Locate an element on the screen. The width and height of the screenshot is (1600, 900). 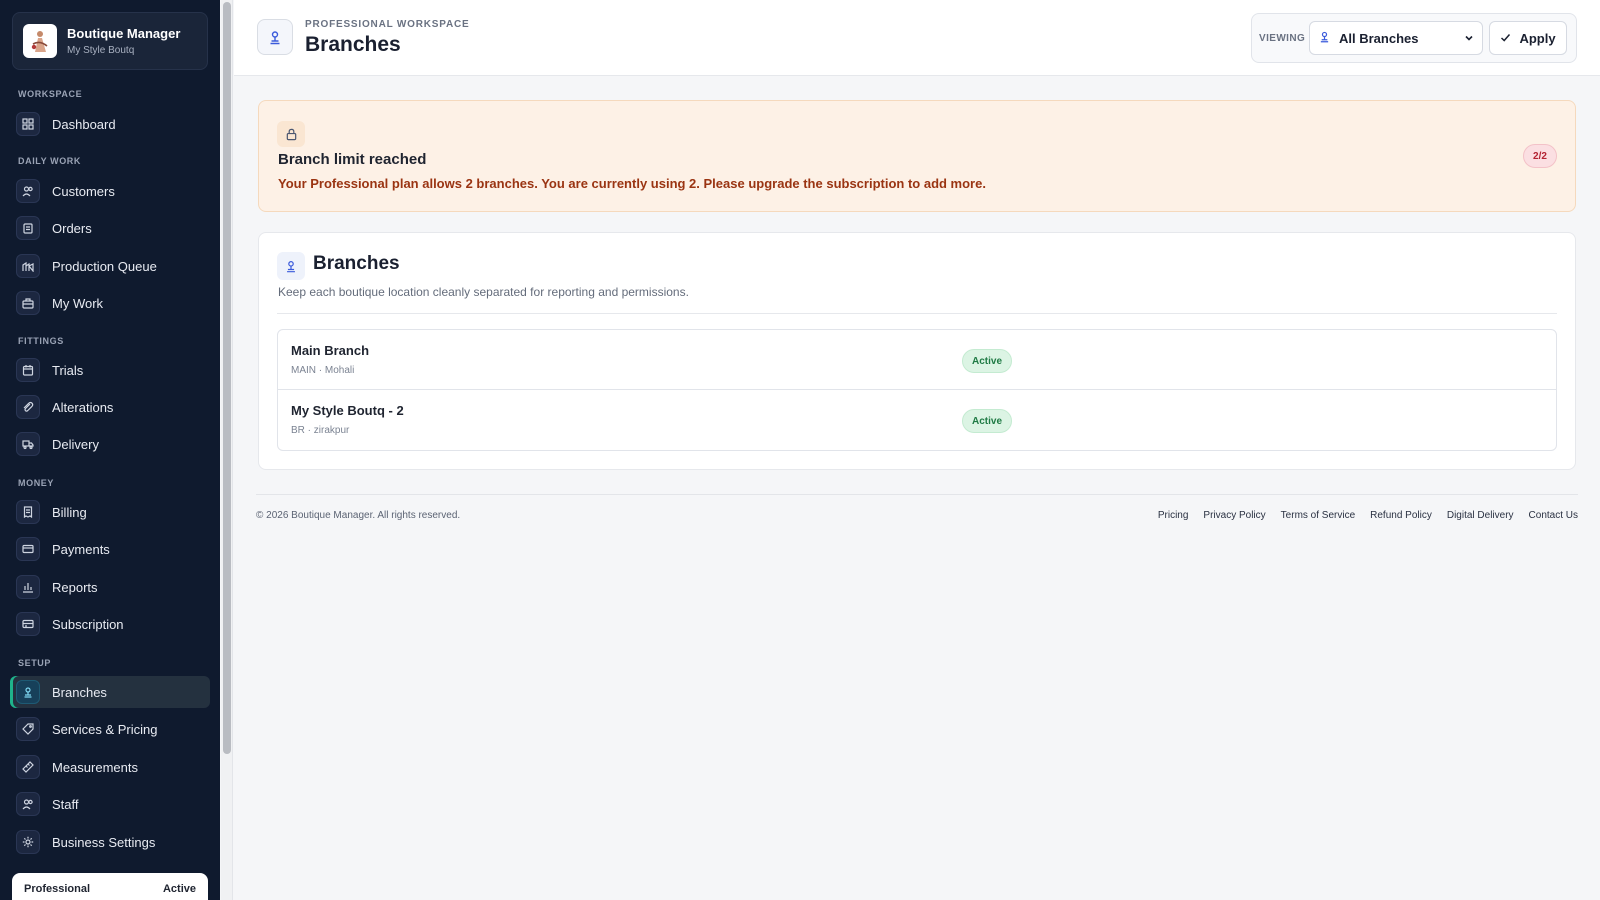
sidebar-item-label: Measurements is located at coordinates (95, 767).